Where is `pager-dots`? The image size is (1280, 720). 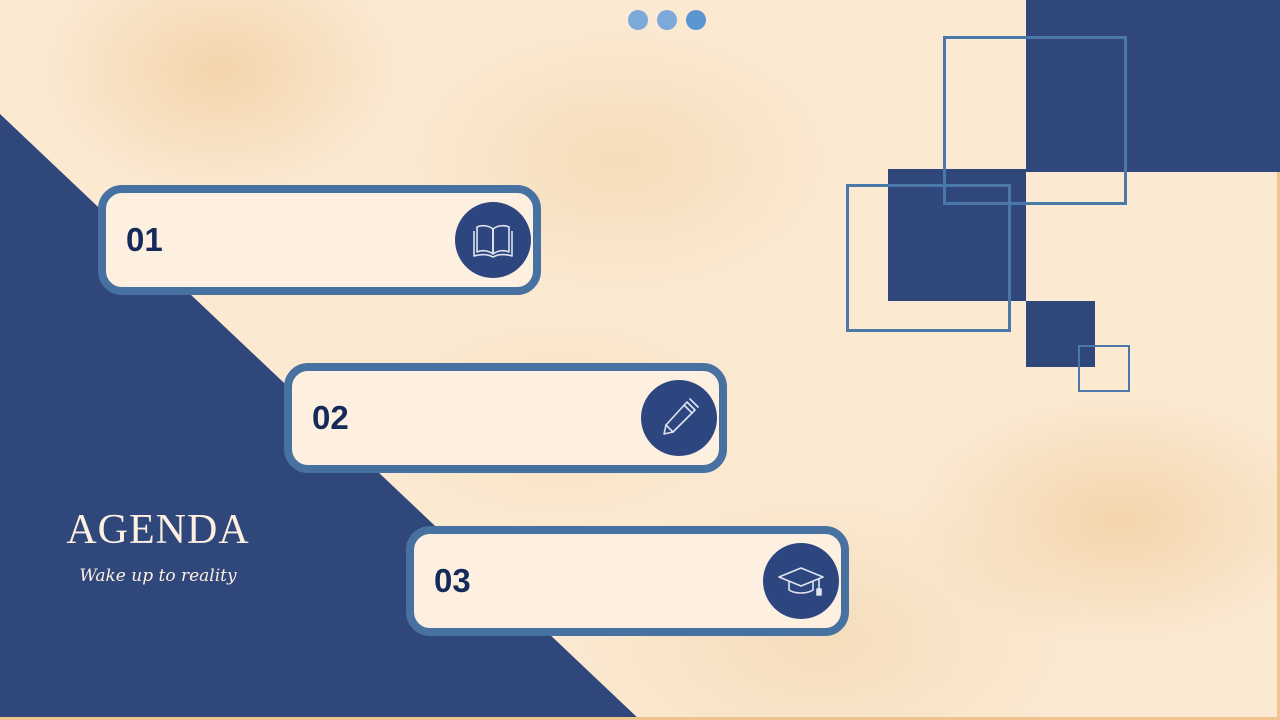
pager-dots is located at coordinates (667, 20).